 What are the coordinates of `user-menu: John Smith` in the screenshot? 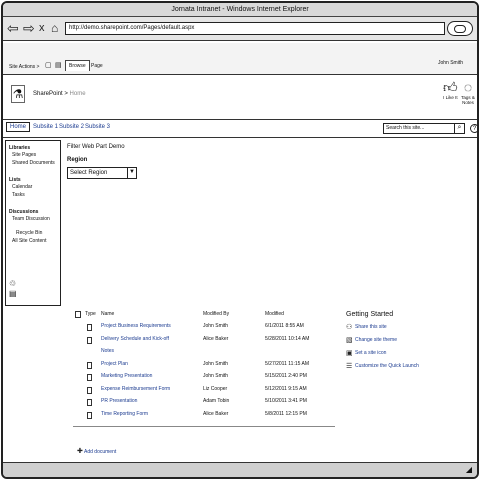 It's located at (450, 63).